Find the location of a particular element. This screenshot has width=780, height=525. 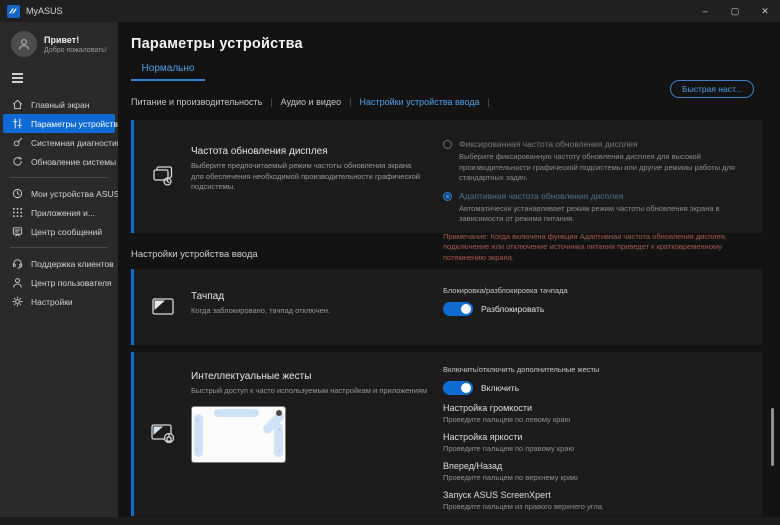

user-profile: Привет! Добро пожаловать! is located at coordinates (59, 46).